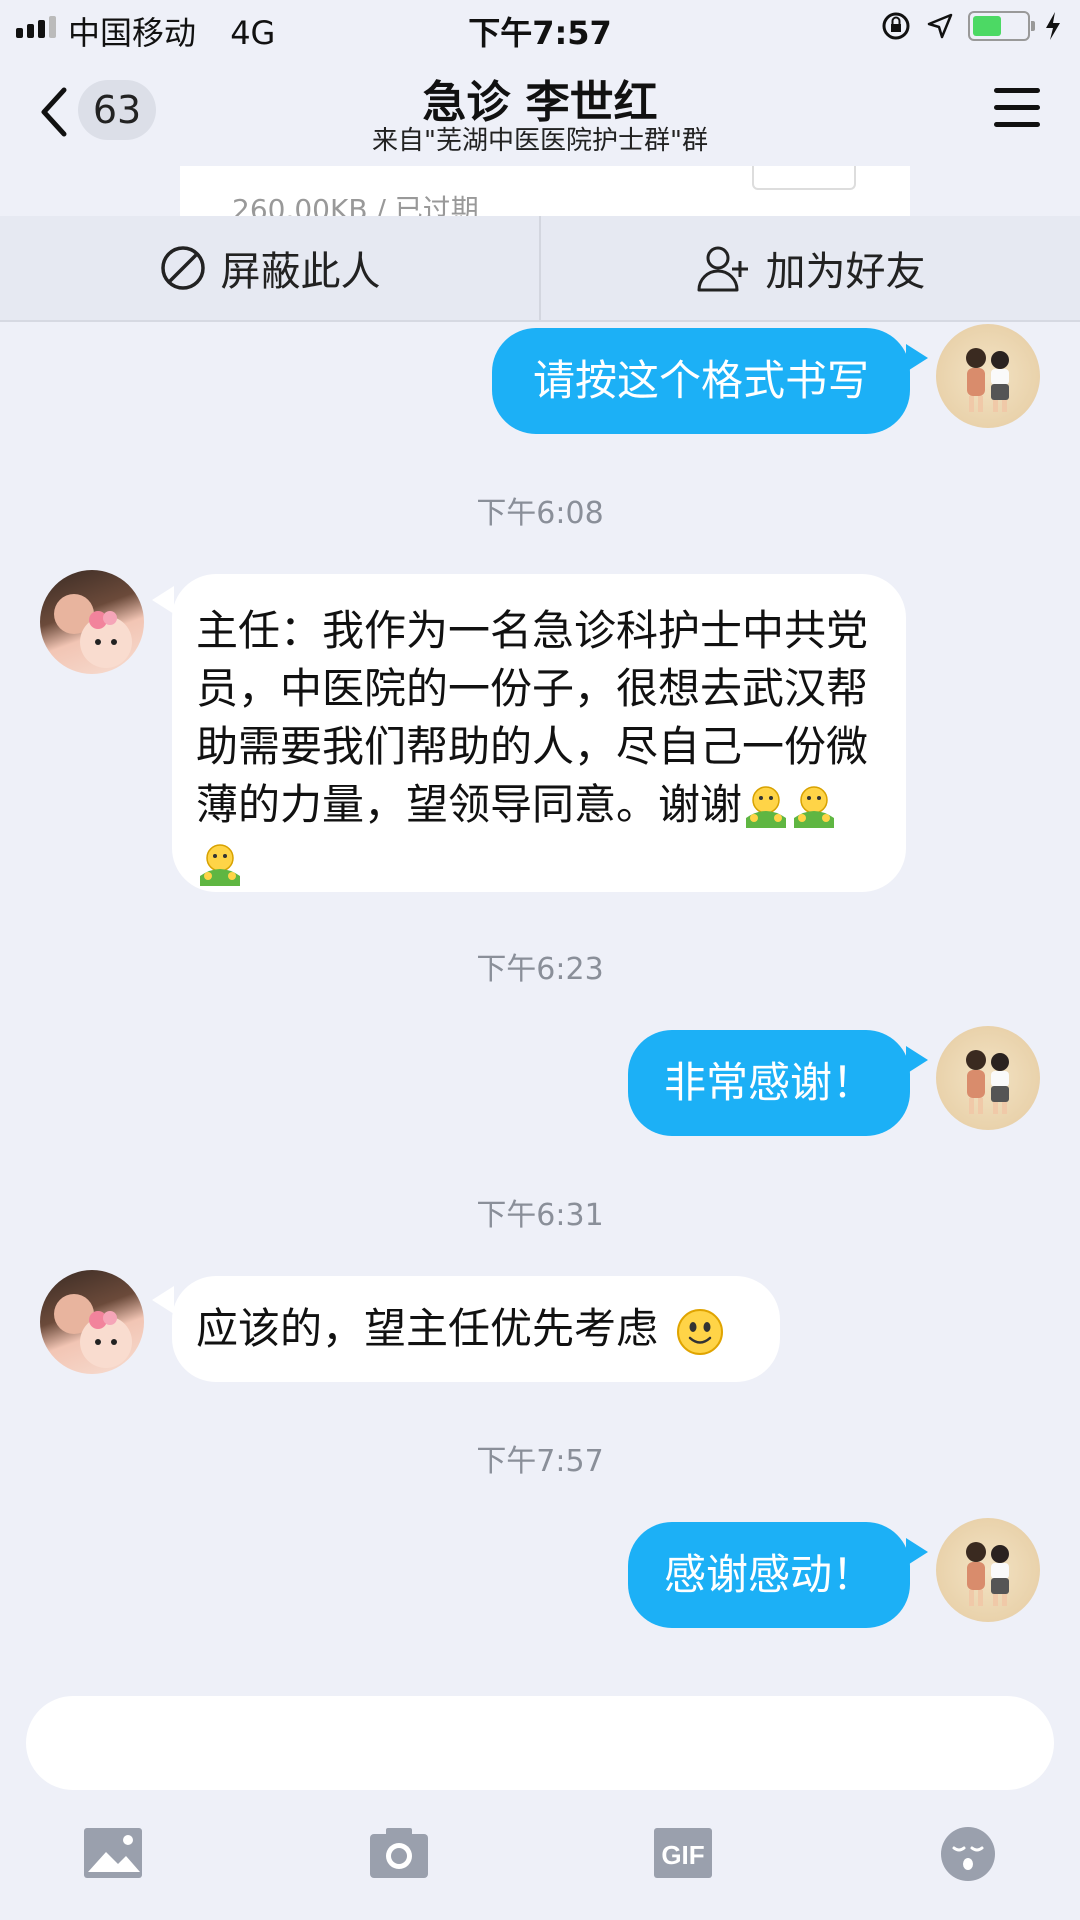 This screenshot has height=1920, width=1080. I want to click on emoji-face-icon, so click(968, 1854).